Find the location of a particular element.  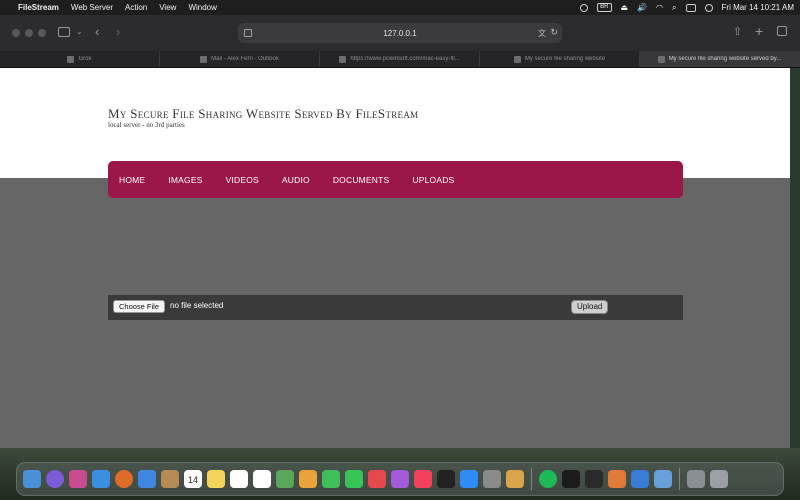

tv-icon is located at coordinates (446, 479).